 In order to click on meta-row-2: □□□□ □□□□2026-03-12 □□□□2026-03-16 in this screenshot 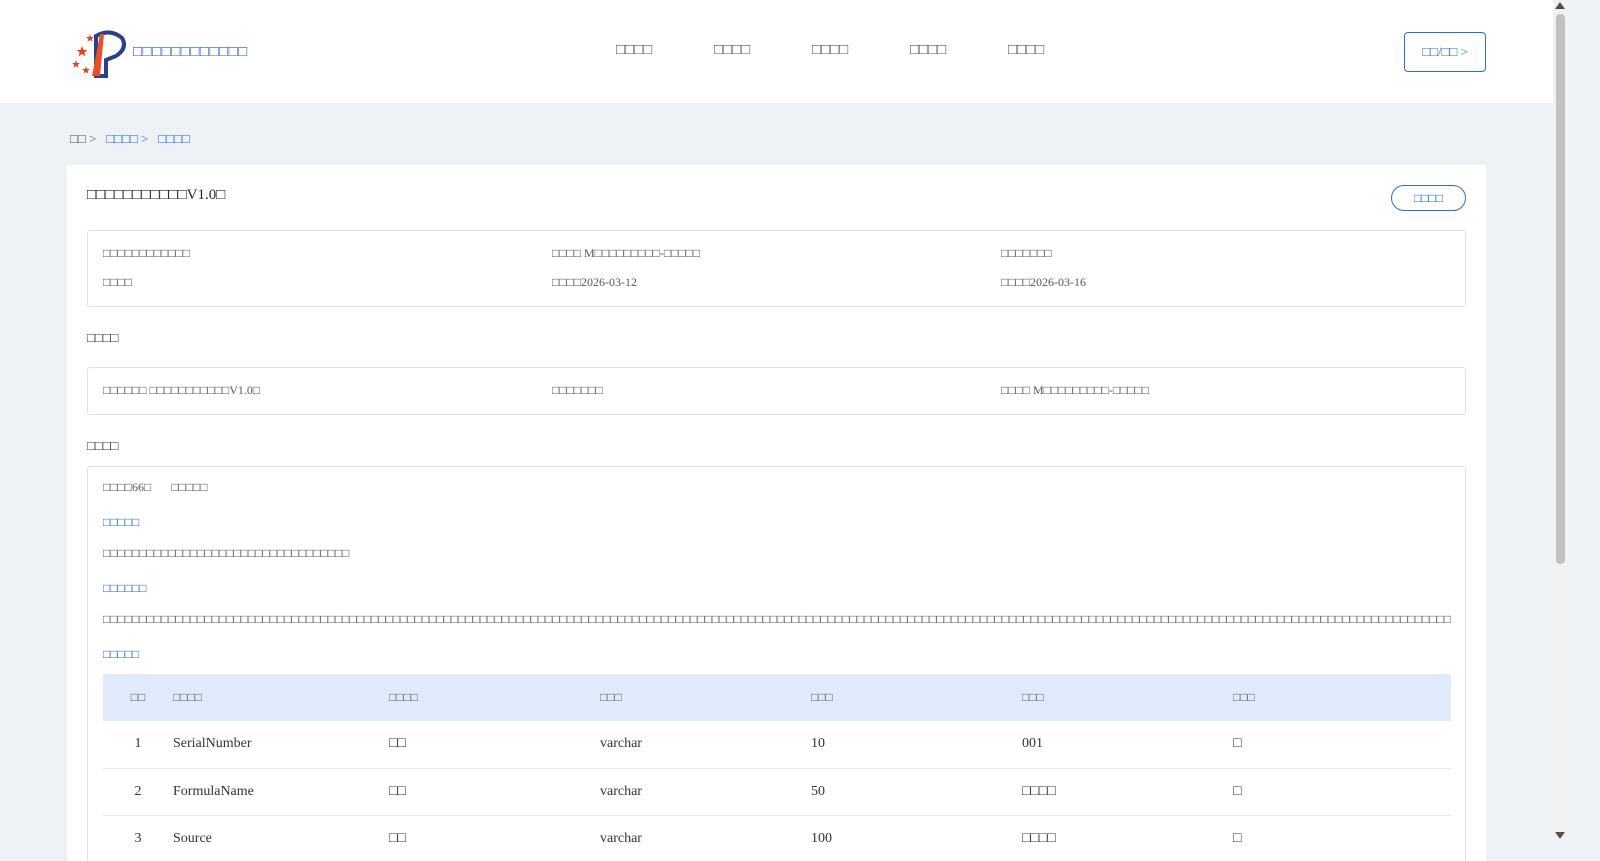, I will do `click(776, 282)`.